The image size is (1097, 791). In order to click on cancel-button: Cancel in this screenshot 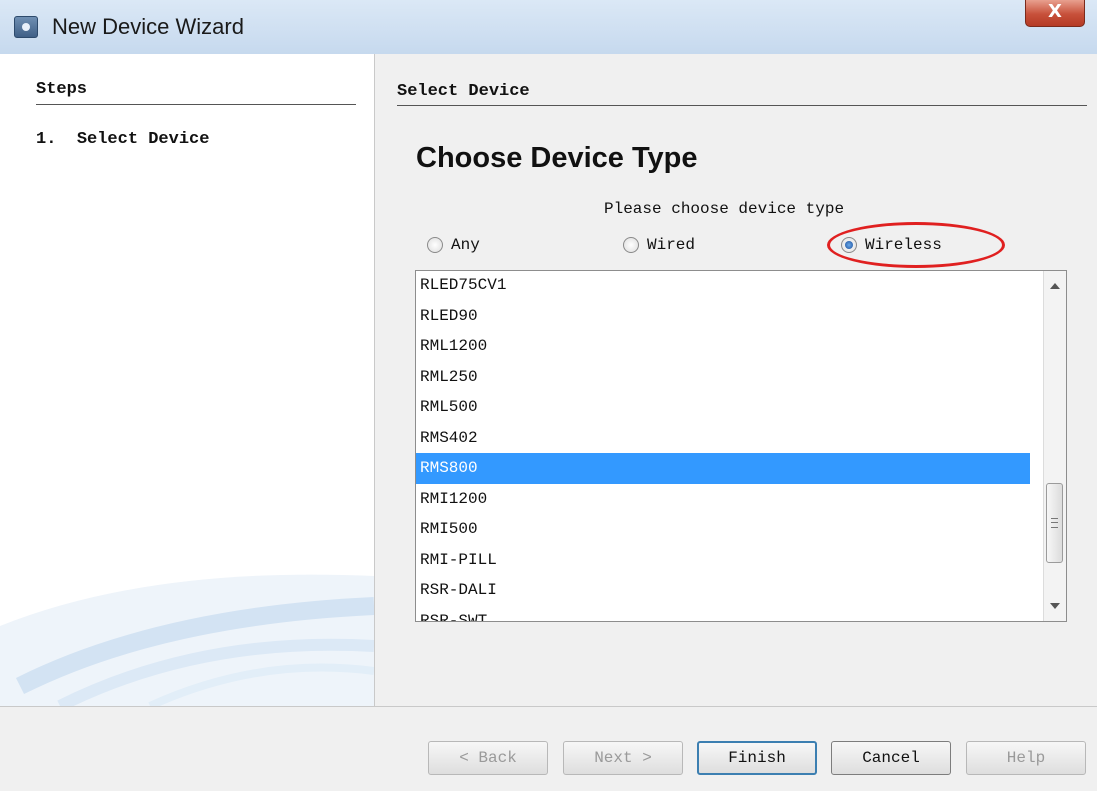, I will do `click(891, 758)`.